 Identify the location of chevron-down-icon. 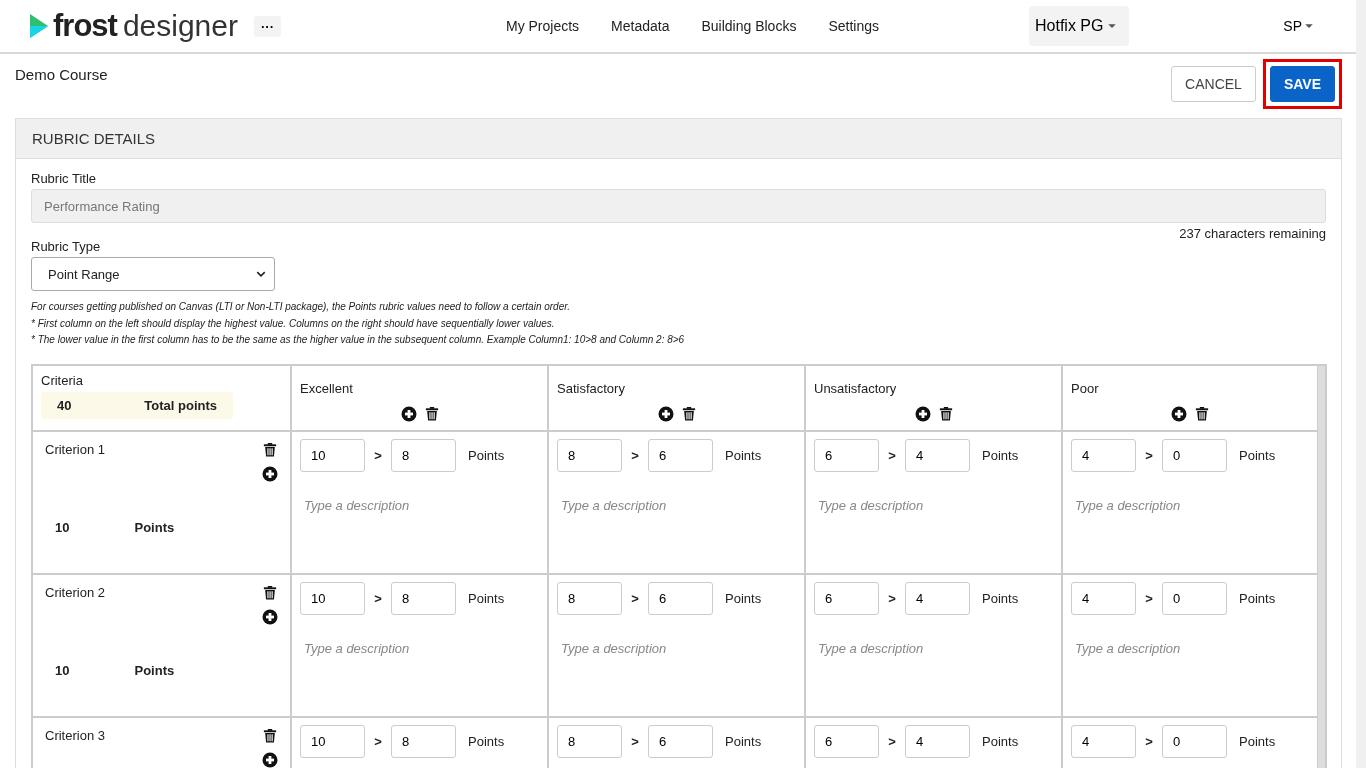
(261, 274).